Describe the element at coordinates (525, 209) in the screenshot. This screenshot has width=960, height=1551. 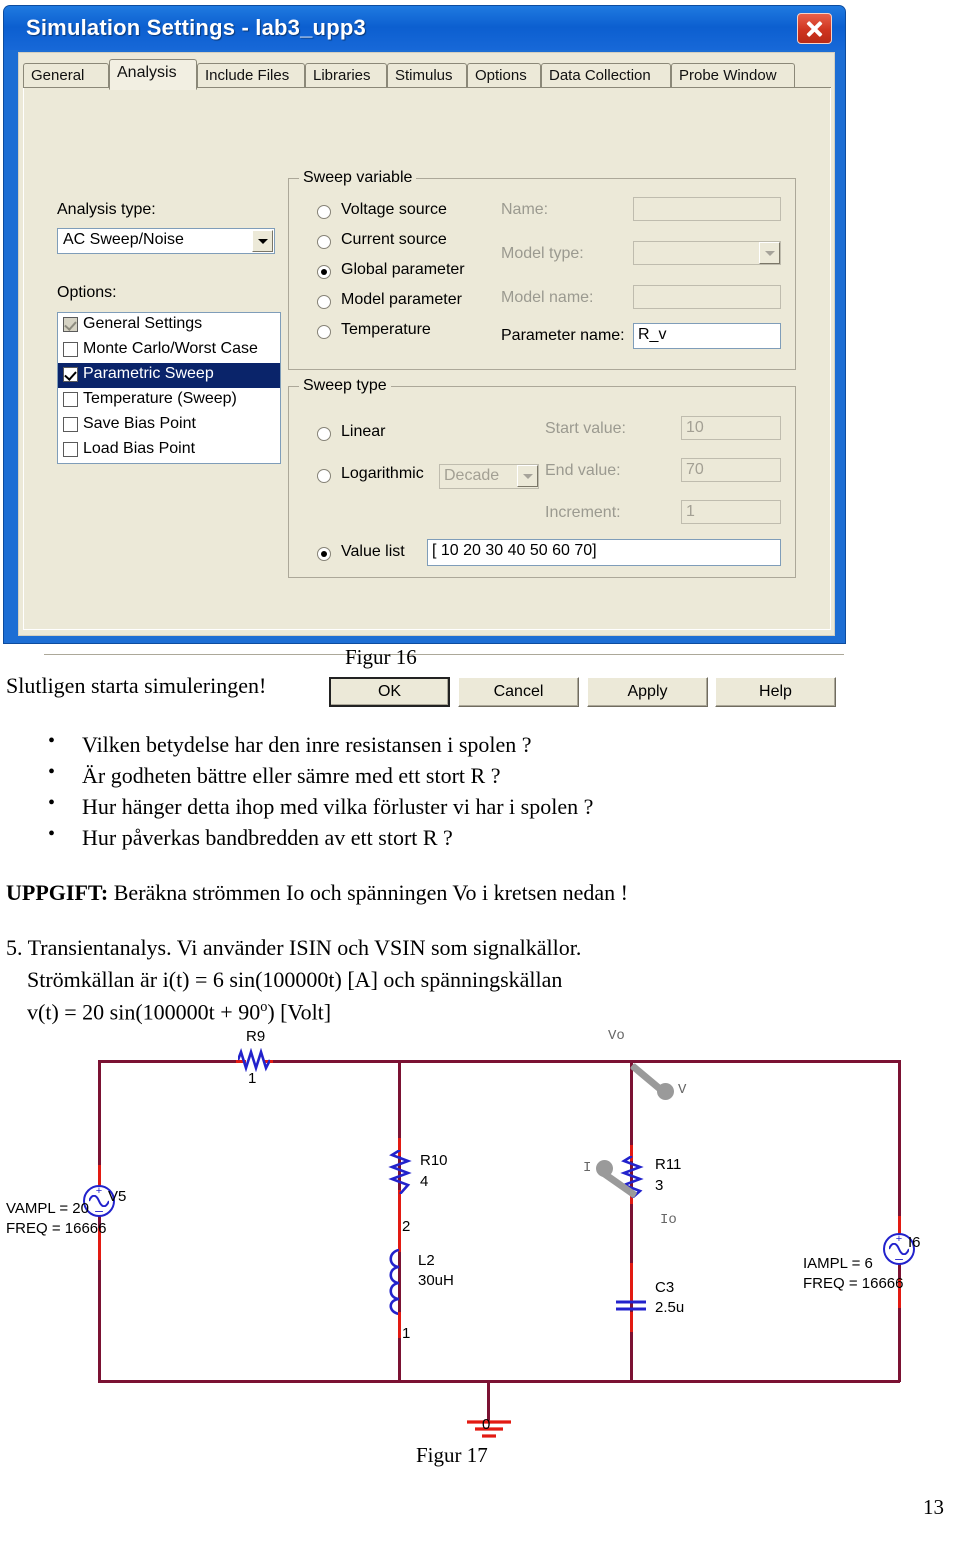
I see `name-label: Name:` at that location.